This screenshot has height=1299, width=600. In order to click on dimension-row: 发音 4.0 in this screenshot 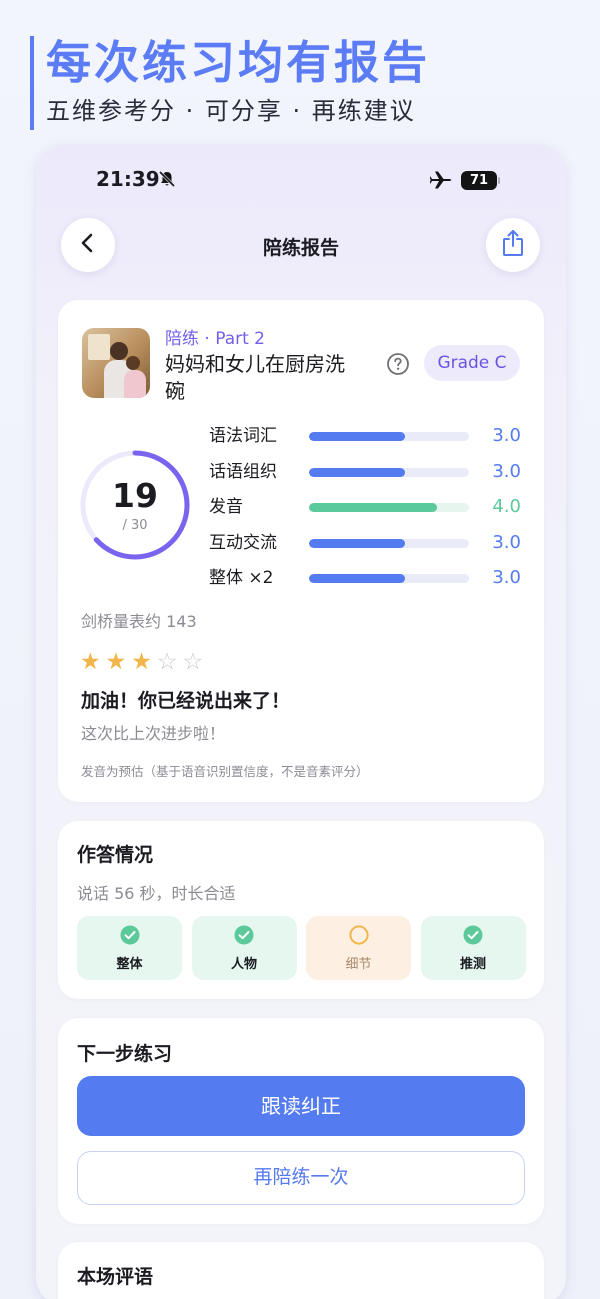, I will do `click(365, 507)`.